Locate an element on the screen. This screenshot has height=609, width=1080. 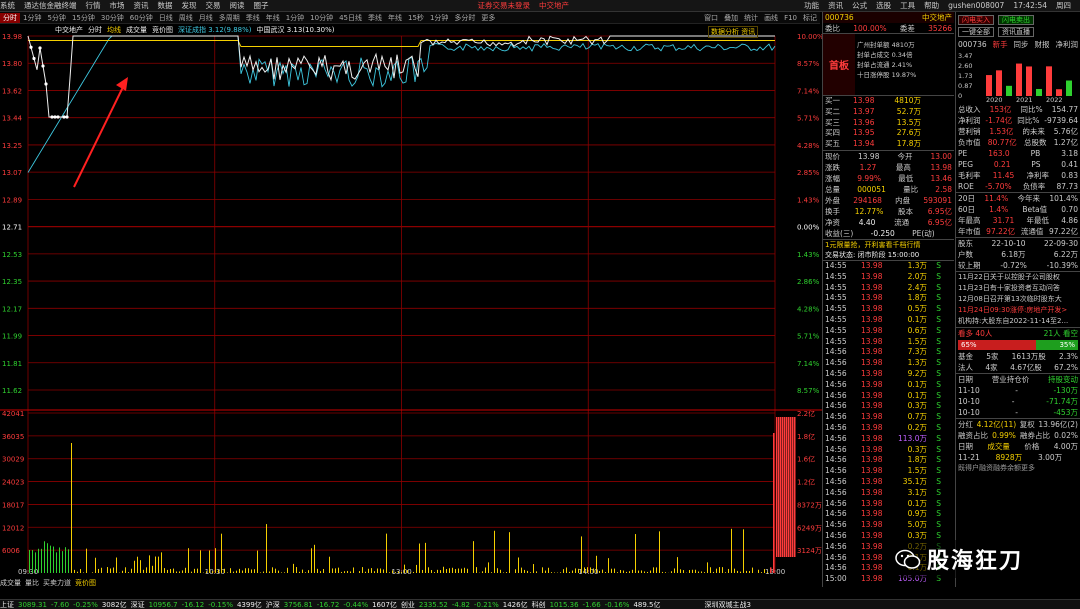
period-tab-intraday: 分时 is located at coordinates (10, 17).